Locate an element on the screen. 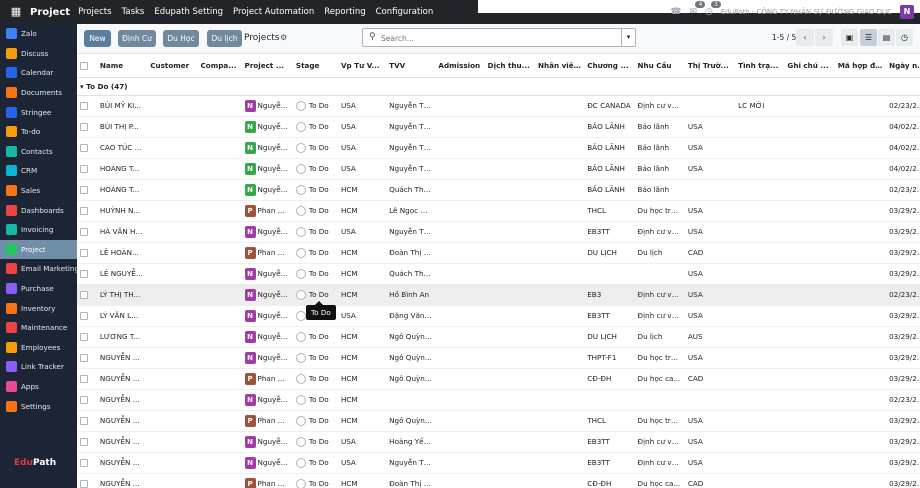 Image resolution: width=920 pixels, height=488 pixels. cell-chuong-trinh: THCL is located at coordinates (609, 421).